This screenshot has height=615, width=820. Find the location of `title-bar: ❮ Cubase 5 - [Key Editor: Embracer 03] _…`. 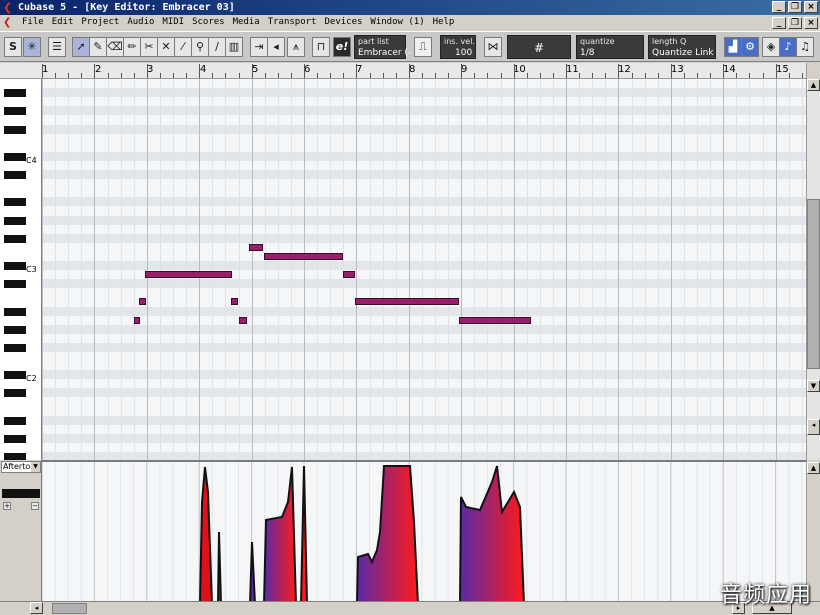

title-bar: ❮ Cubase 5 - [Key Editor: Embracer 03] _… is located at coordinates (410, 7).